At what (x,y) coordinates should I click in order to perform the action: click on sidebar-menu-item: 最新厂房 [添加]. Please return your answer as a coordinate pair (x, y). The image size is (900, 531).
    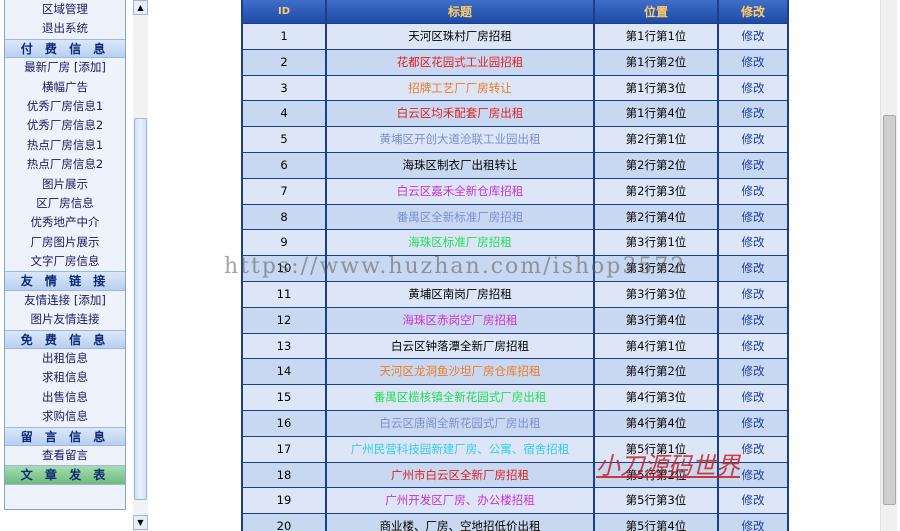
    Looking at the image, I should click on (65, 67).